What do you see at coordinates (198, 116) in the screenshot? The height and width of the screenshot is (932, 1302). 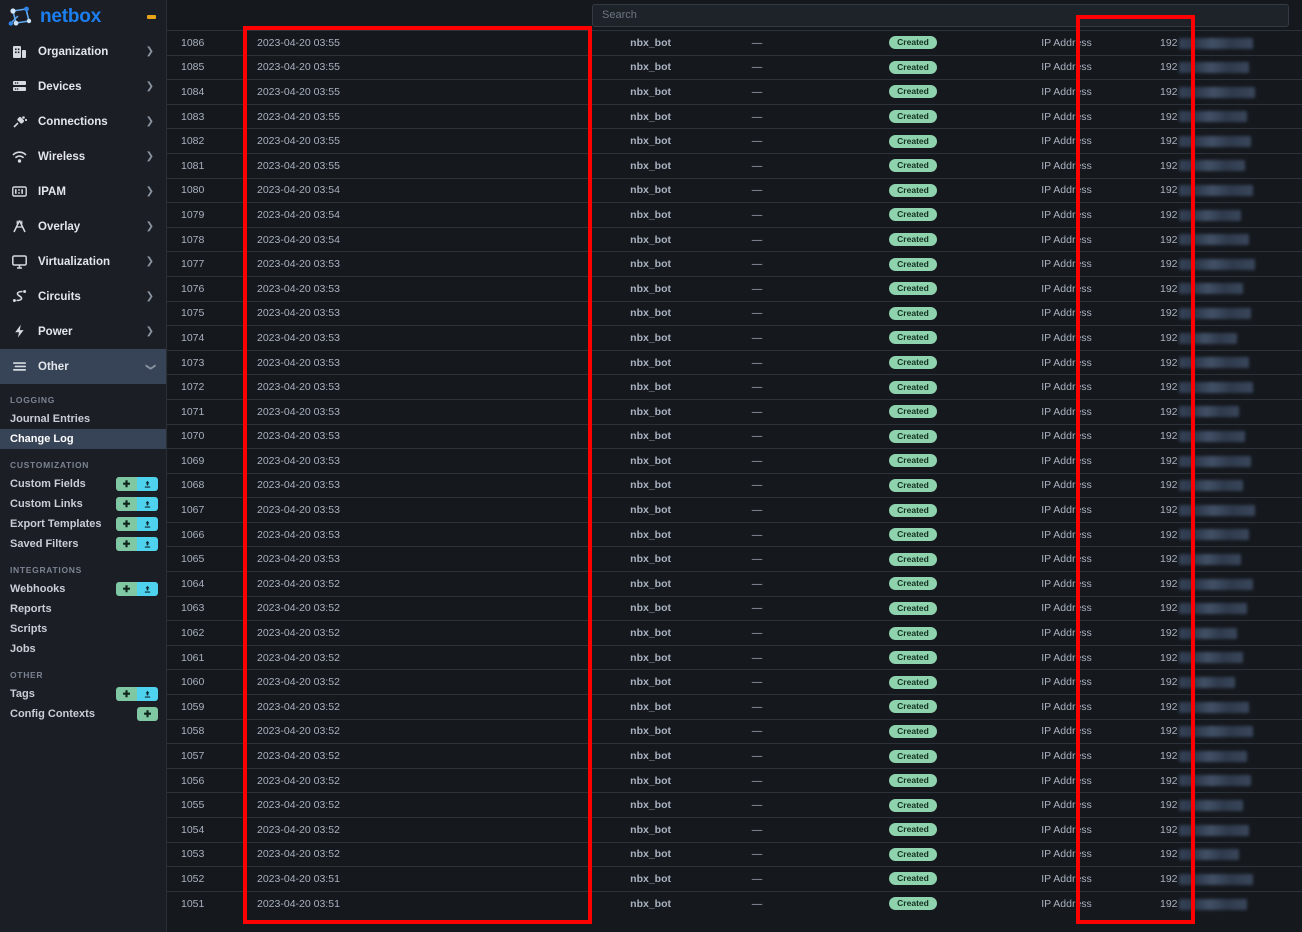 I see `changelog-id-cell: 1083` at bounding box center [198, 116].